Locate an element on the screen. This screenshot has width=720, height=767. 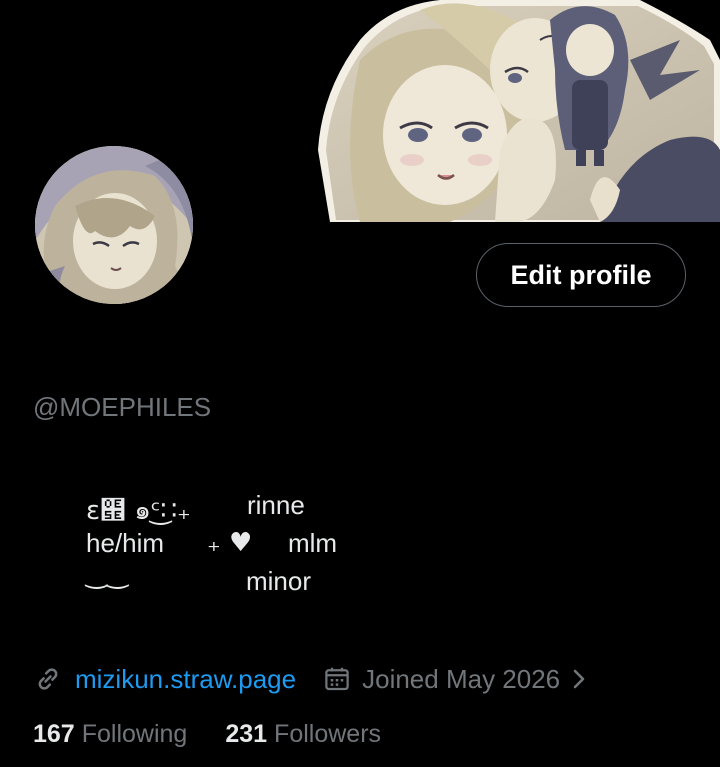
website-link: mizikun.straw.page is located at coordinates (185, 679).